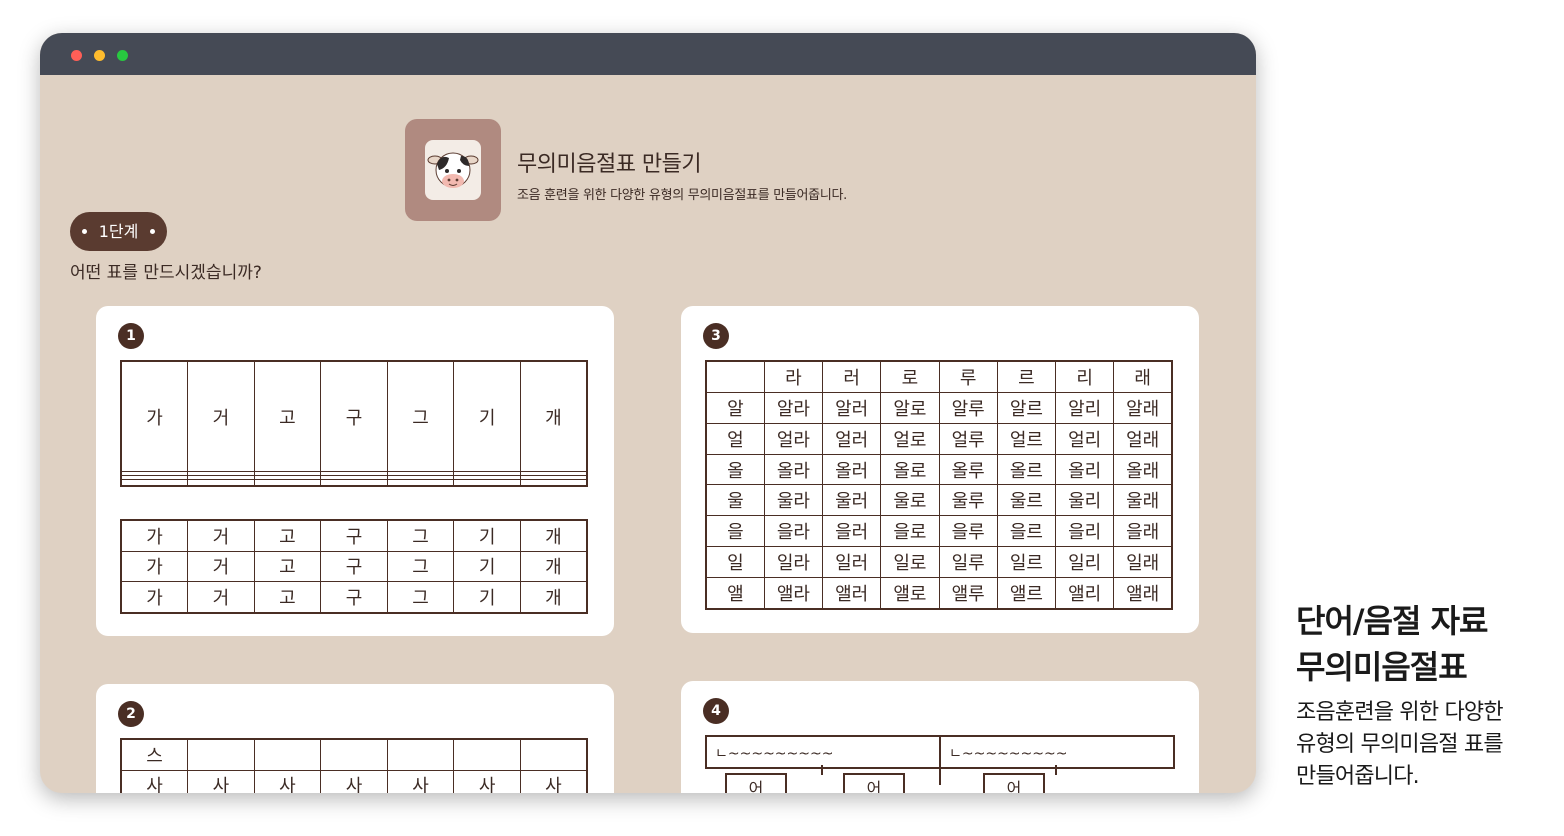 This screenshot has width=1564, height=836. I want to click on table-row: 을 을라 을러 을로 을루 을르 을리 을래, so click(939, 531).